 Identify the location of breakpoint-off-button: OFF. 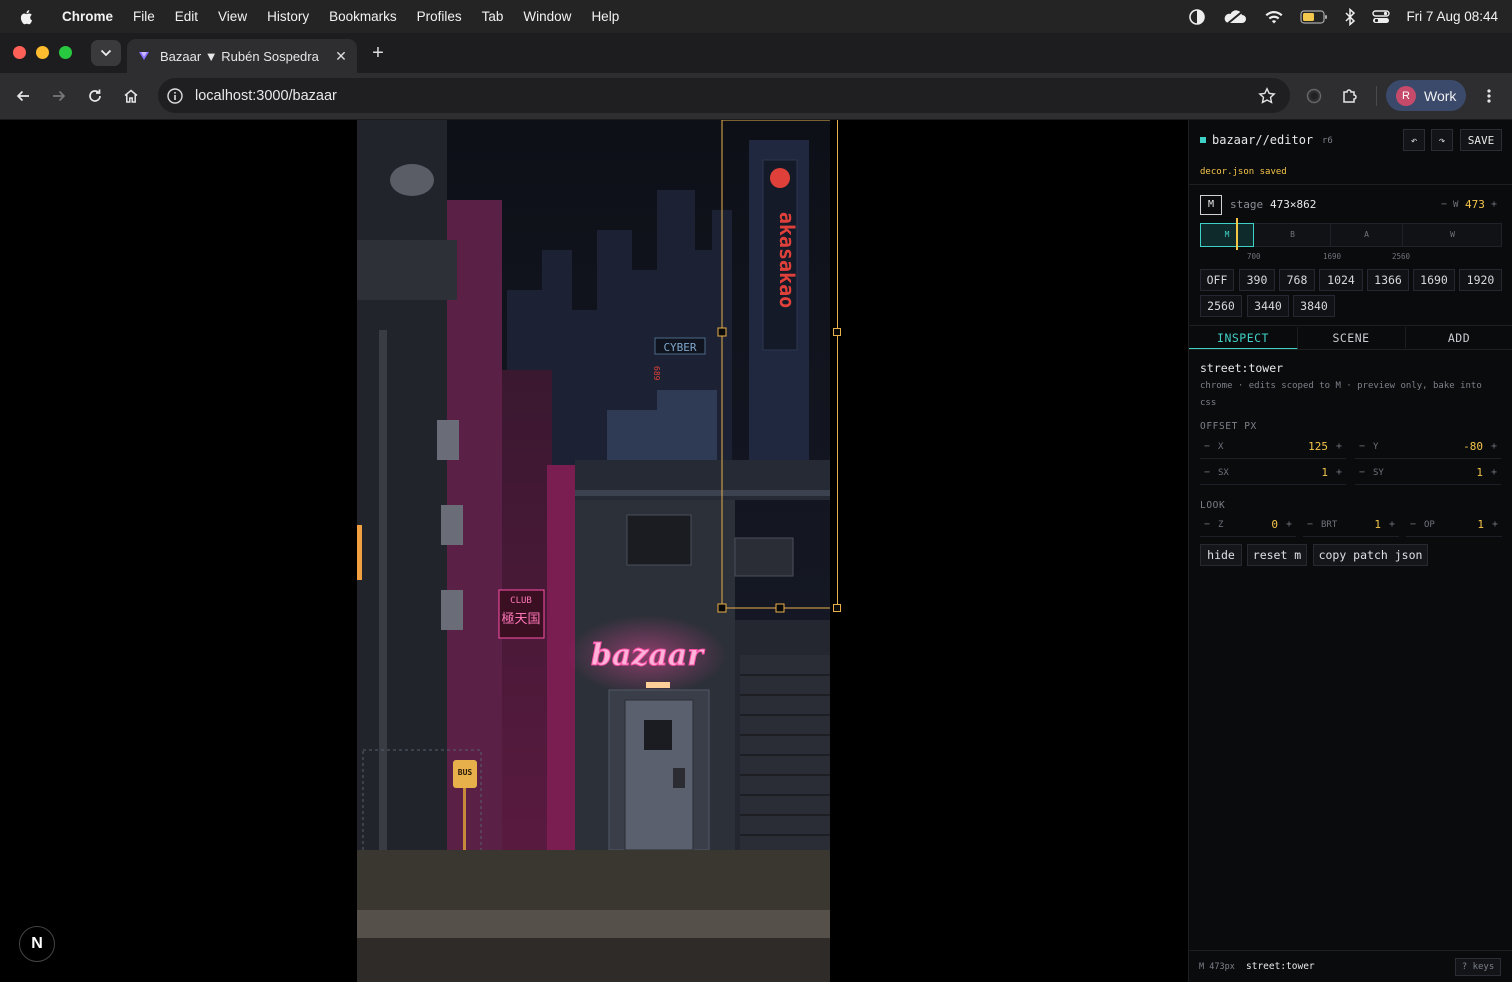
(1217, 280).